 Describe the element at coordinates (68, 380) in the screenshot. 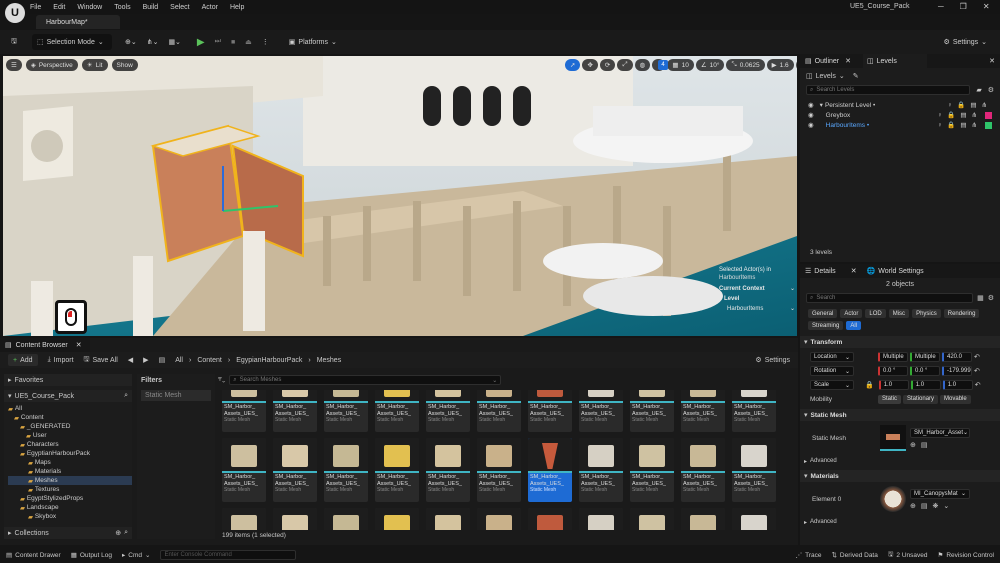

I see `favorites-header: ▸ Favorites` at that location.